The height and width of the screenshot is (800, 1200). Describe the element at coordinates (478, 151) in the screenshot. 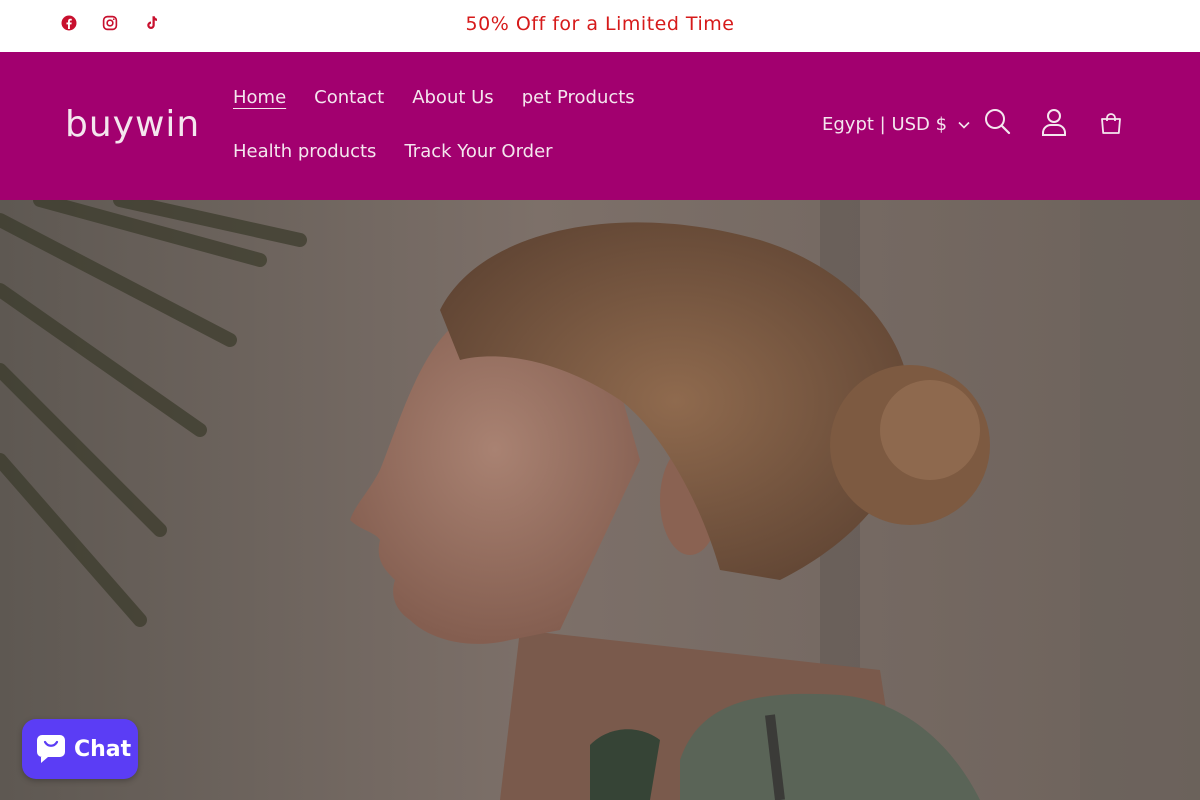

I see `nav-item-track-order: Track Your Order` at that location.